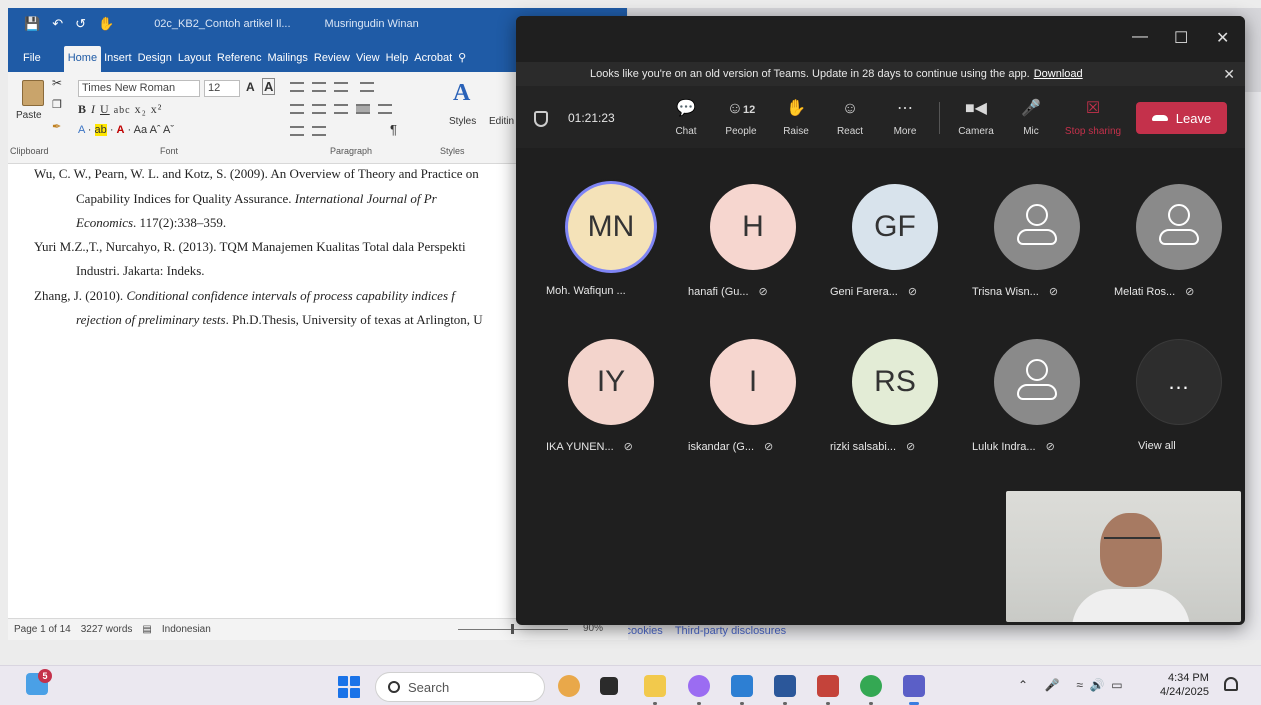  I want to click on banner-close-icon: ✕, so click(1229, 74).